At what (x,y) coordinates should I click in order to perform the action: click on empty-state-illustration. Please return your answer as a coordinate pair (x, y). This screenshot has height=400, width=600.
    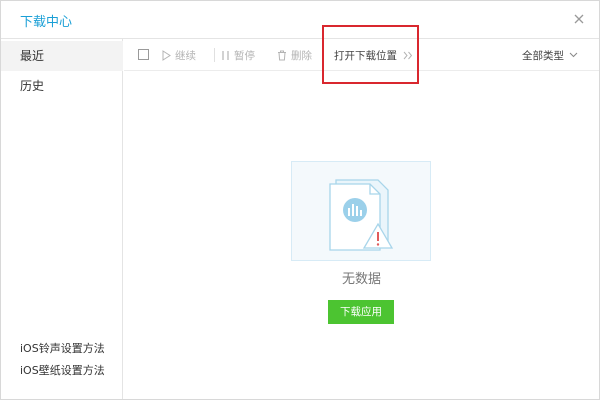
    Looking at the image, I should click on (361, 211).